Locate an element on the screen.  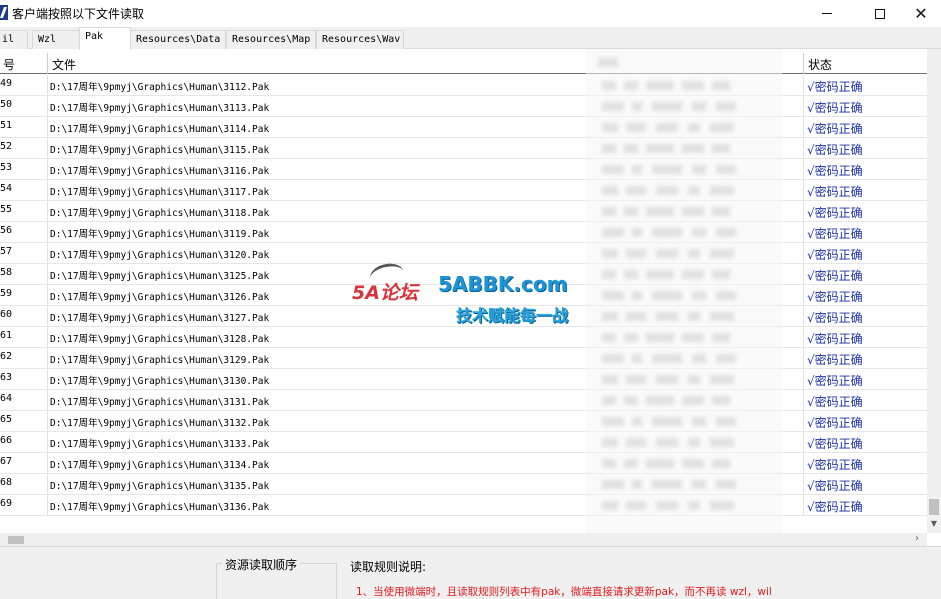
row-number: 63 is located at coordinates (6, 377).